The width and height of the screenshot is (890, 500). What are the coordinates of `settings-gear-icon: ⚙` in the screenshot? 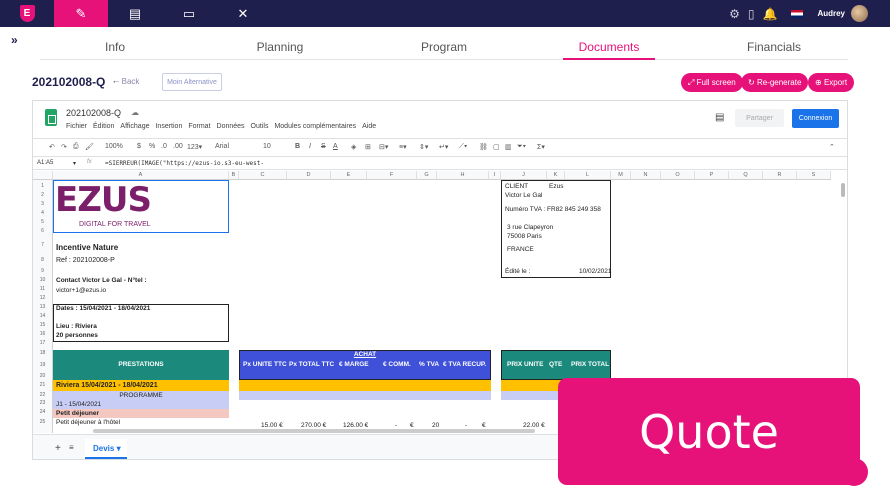 It's located at (734, 14).